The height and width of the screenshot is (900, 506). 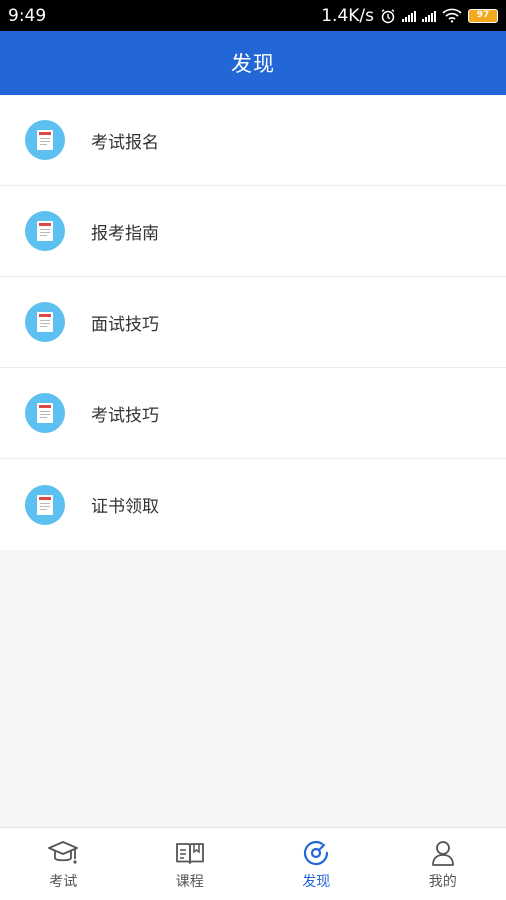 I want to click on tab-label: 发现, so click(x=316, y=881).